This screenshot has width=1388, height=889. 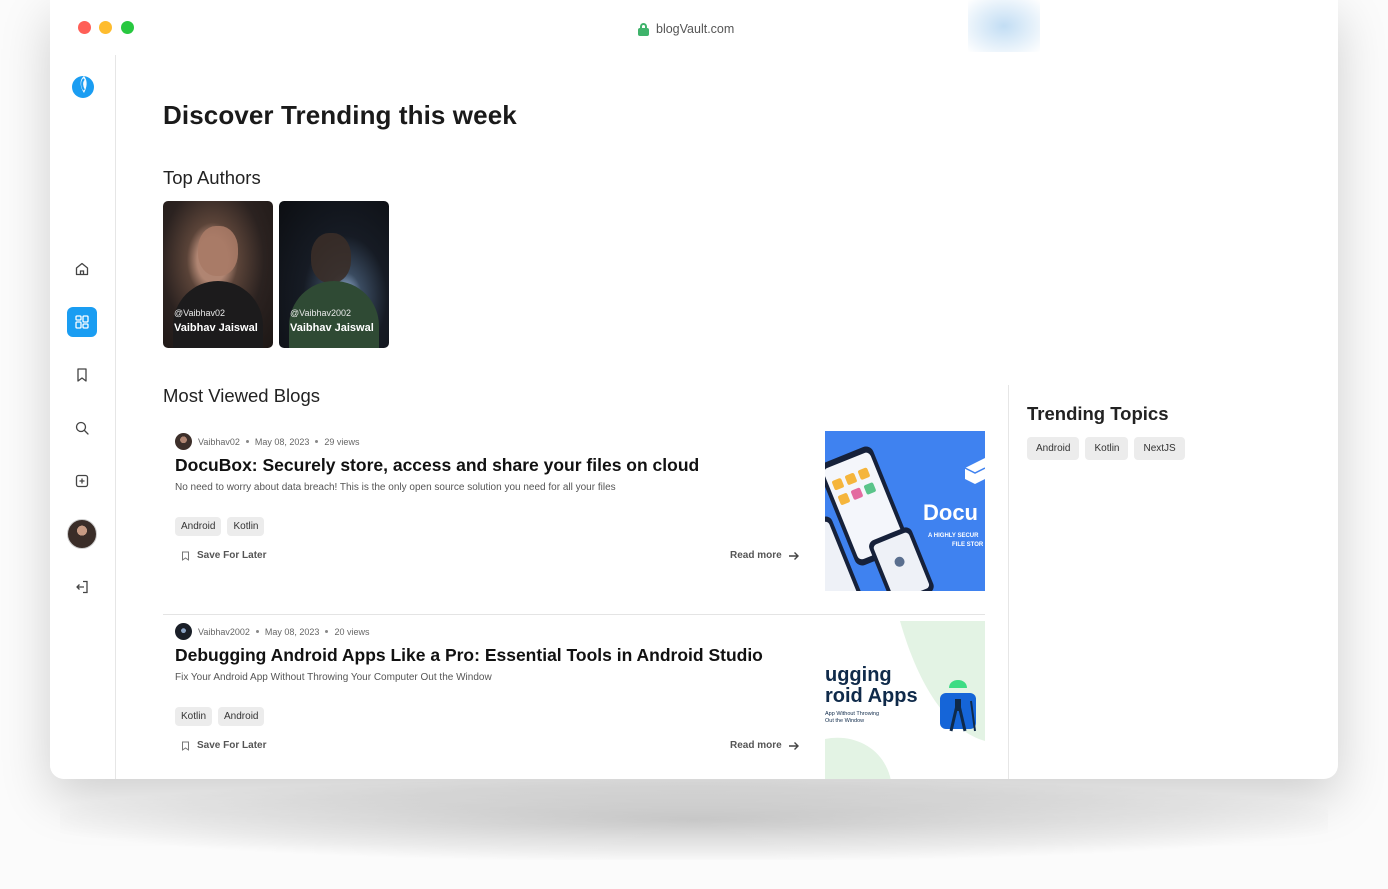 I want to click on cover-subtitle-2: FILE STOR, so click(x=968, y=545).